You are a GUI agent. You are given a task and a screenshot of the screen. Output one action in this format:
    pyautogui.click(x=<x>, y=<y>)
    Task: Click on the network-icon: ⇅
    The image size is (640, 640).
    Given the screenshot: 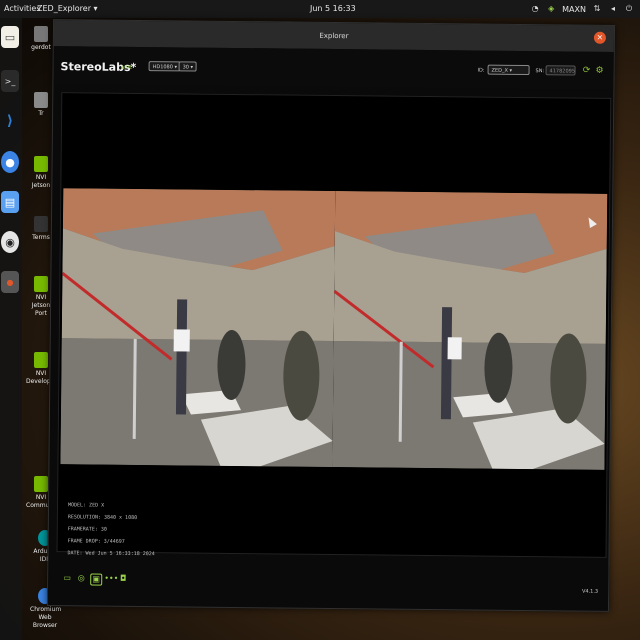 What is the action you would take?
    pyautogui.click(x=597, y=9)
    